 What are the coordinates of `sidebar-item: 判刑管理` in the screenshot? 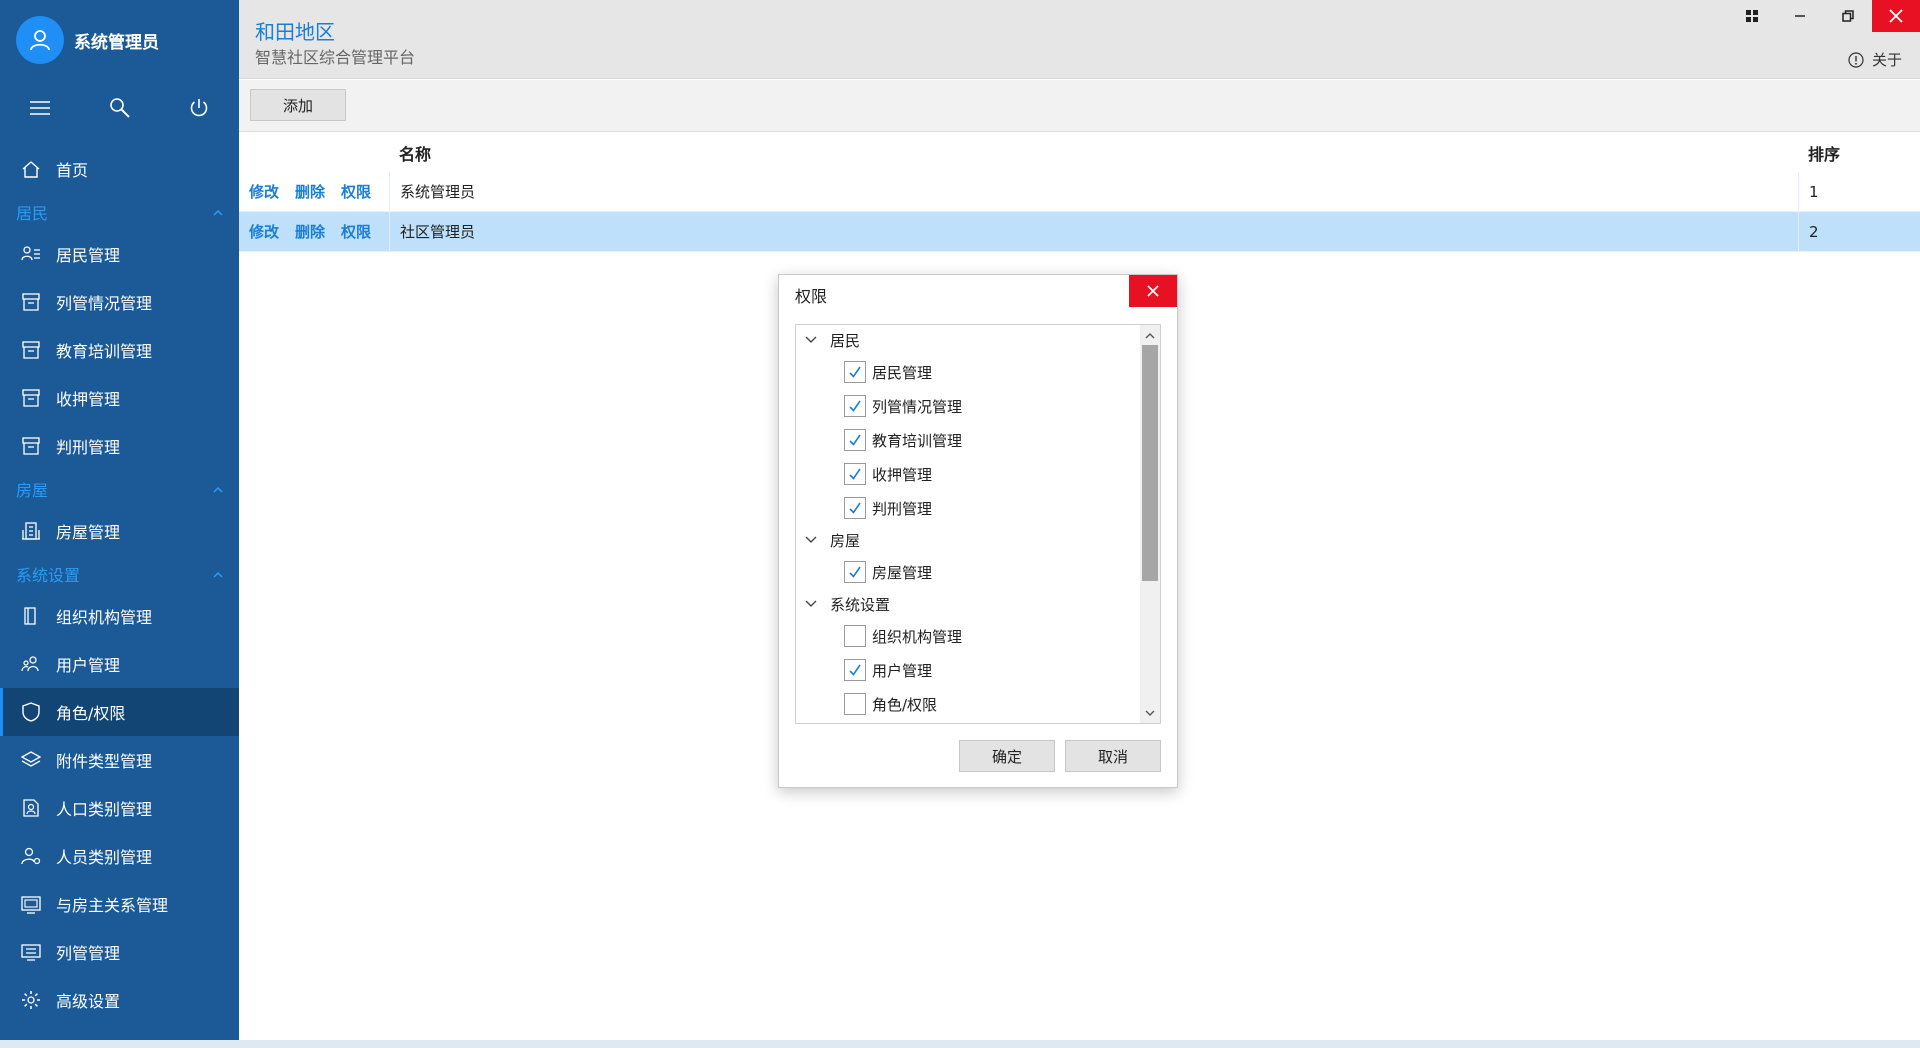 It's located at (119, 446).